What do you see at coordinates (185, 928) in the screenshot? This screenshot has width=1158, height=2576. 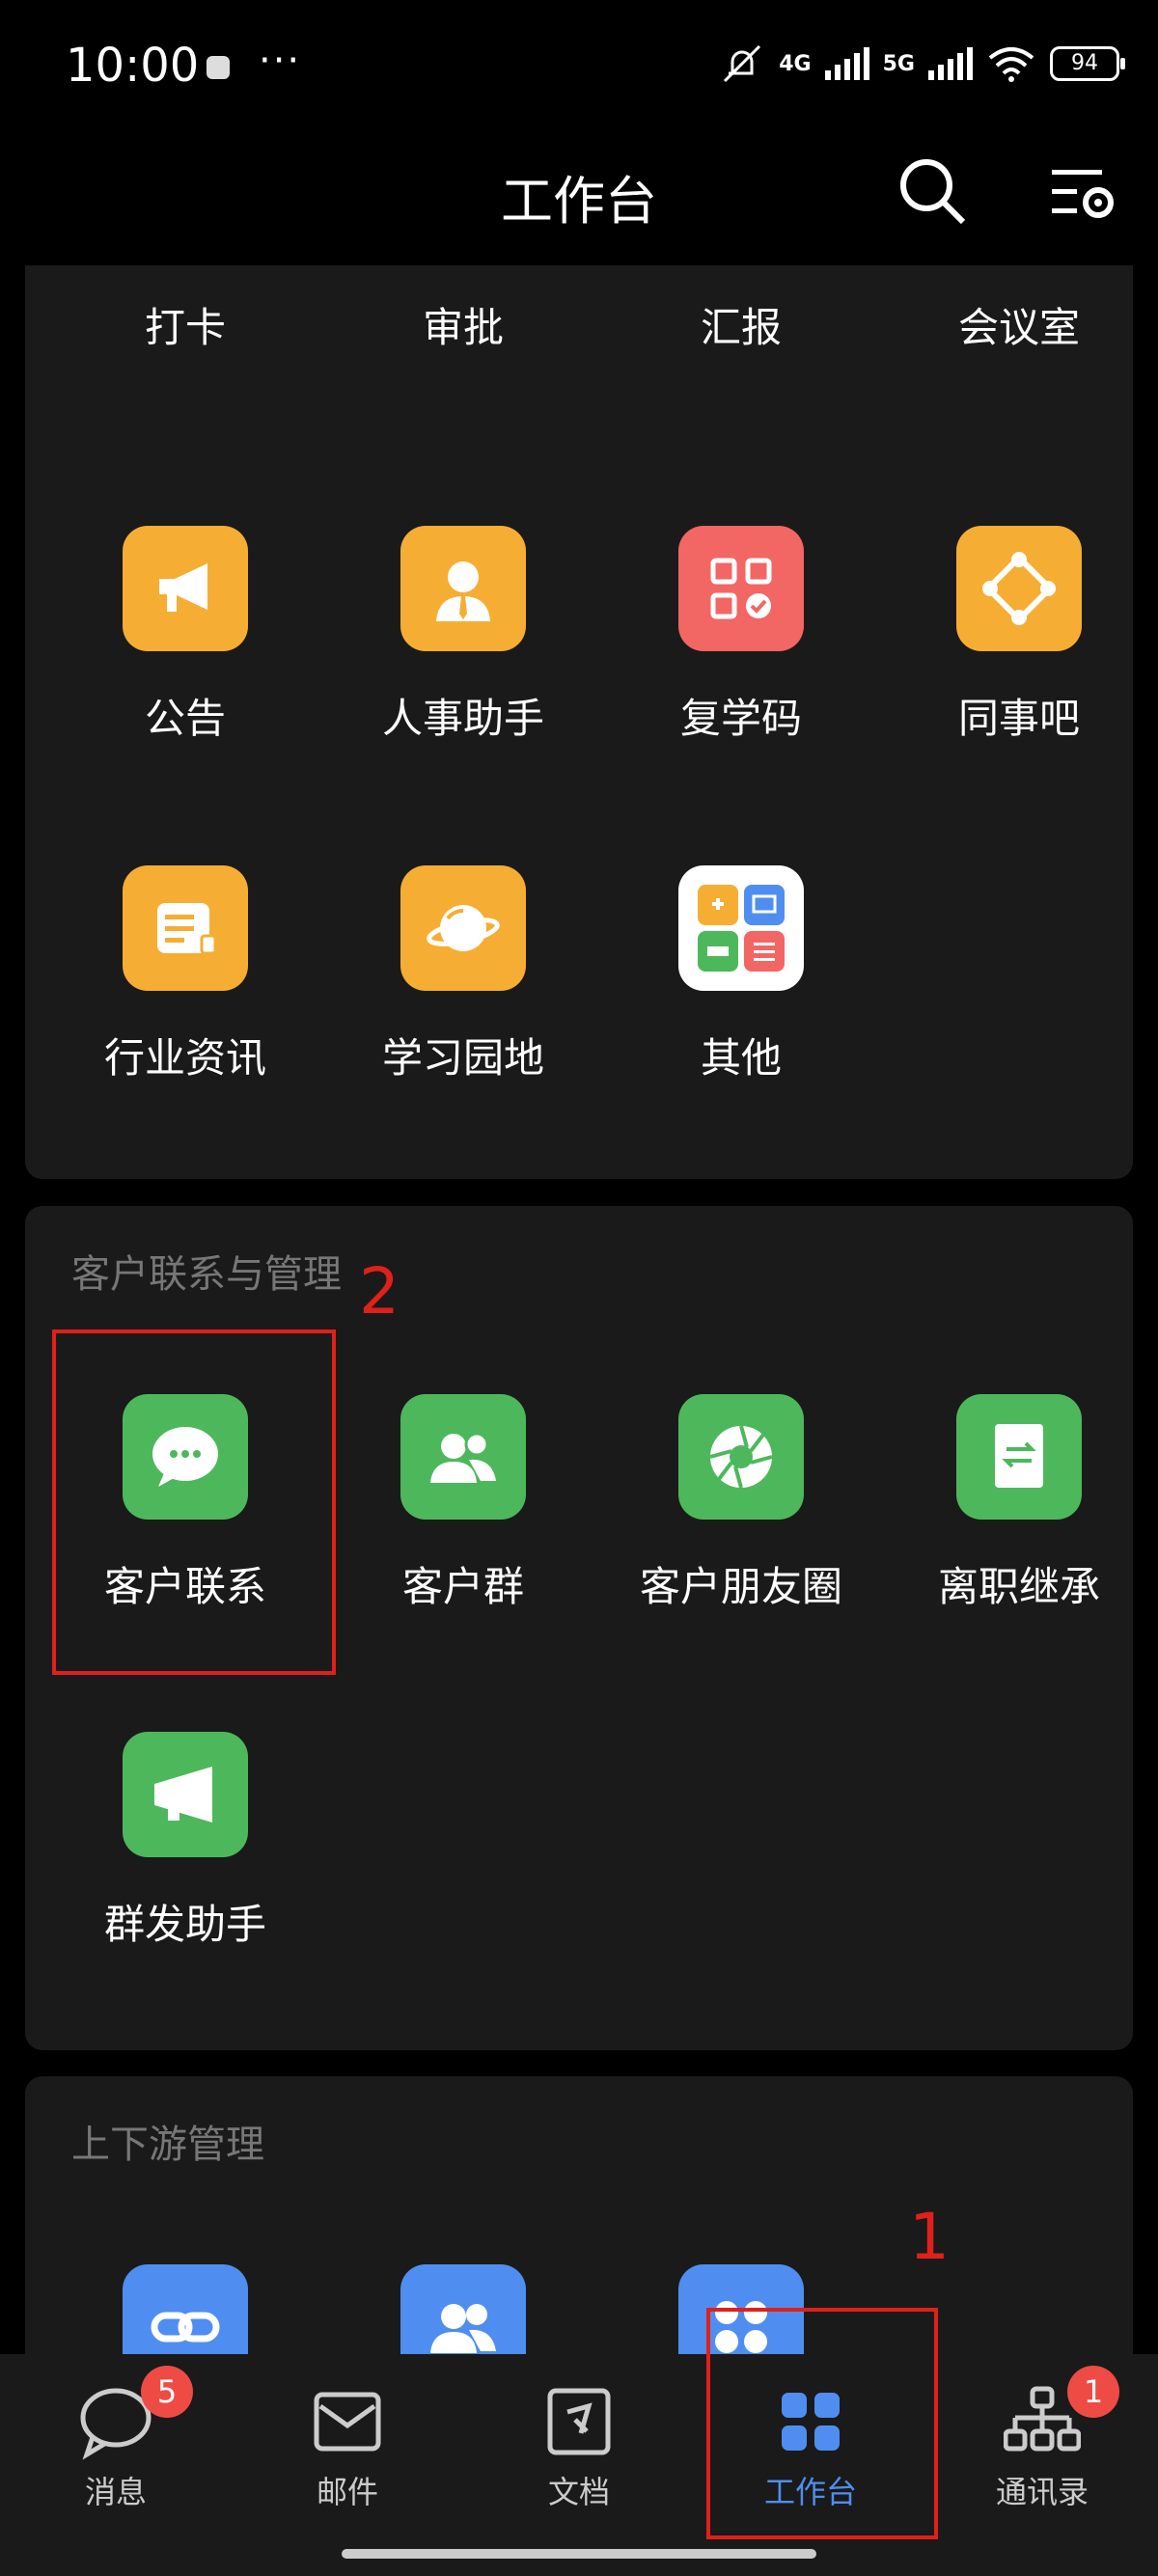 I see `news-icon` at bounding box center [185, 928].